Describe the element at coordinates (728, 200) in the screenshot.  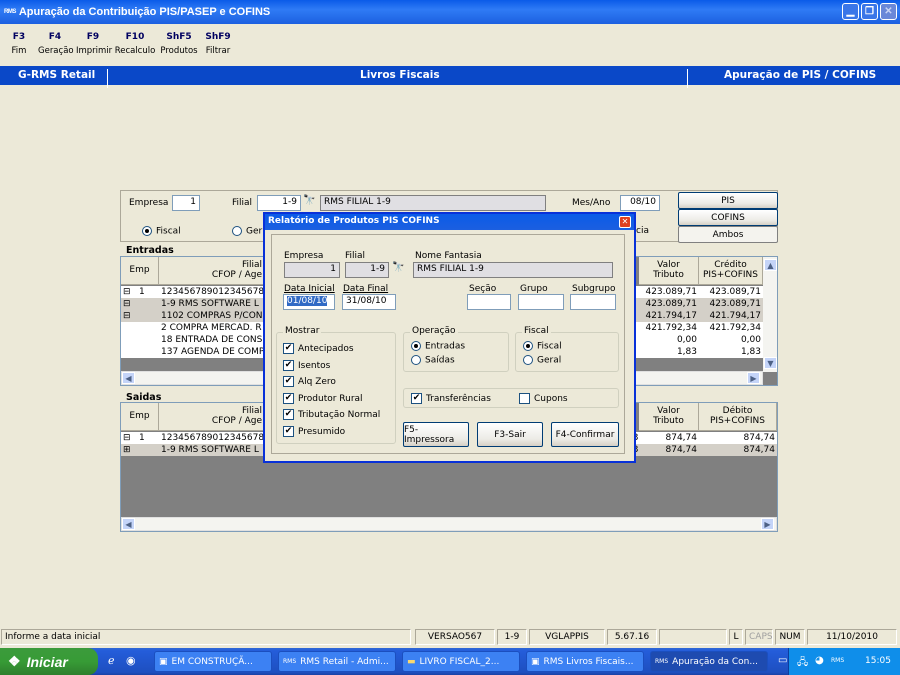
I see `pis-button: PIS` at that location.